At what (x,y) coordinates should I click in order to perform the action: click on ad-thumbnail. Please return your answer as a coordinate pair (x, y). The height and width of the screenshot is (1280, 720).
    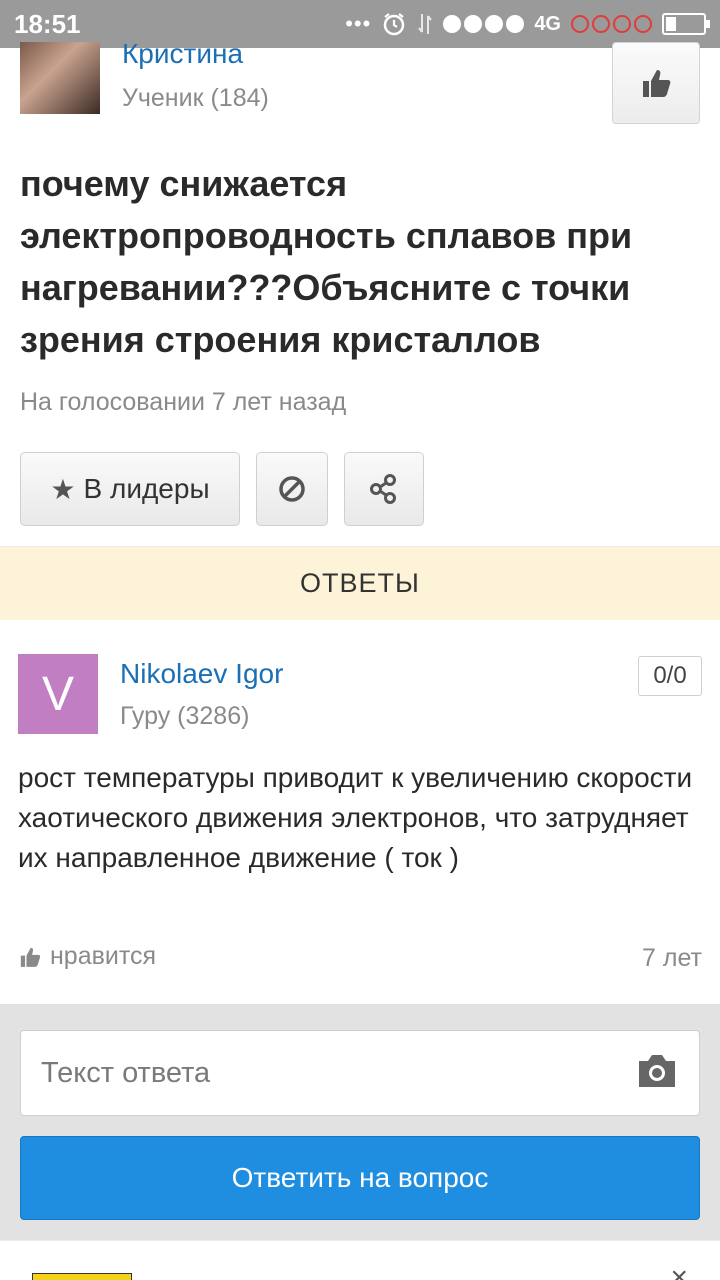
    Looking at the image, I should click on (82, 1276).